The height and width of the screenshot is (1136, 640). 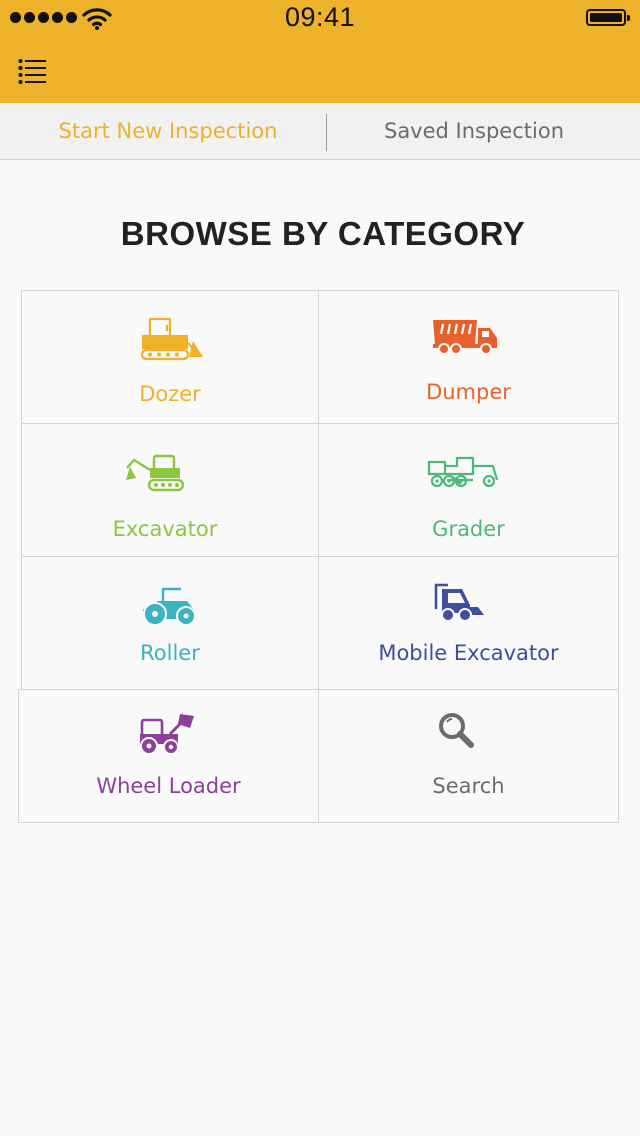 I want to click on grader-icon, so click(x=462, y=472).